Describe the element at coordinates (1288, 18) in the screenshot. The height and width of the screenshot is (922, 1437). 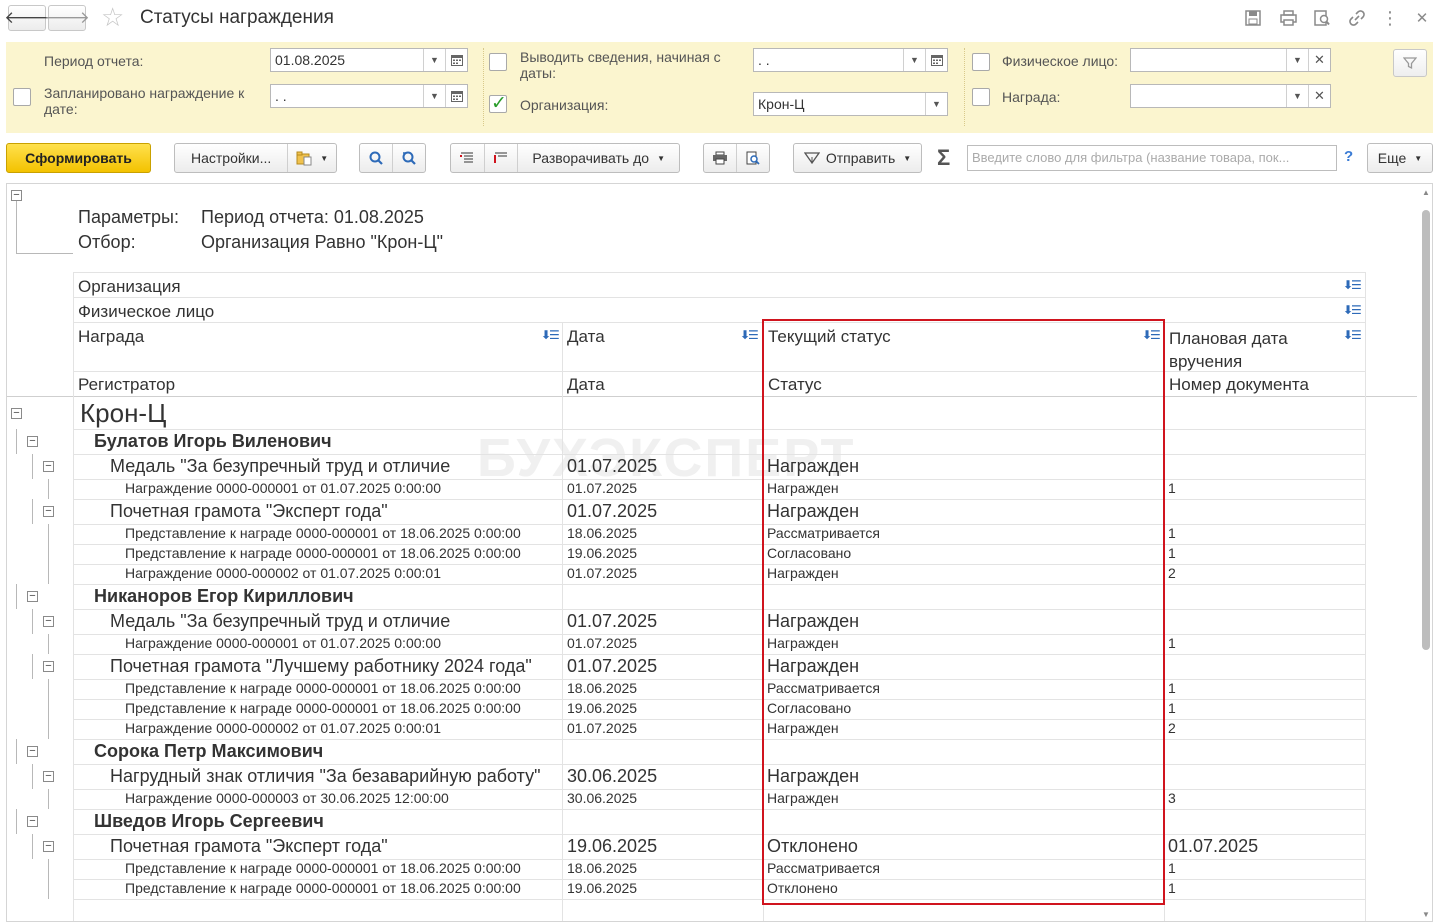
I see `print-icon` at that location.